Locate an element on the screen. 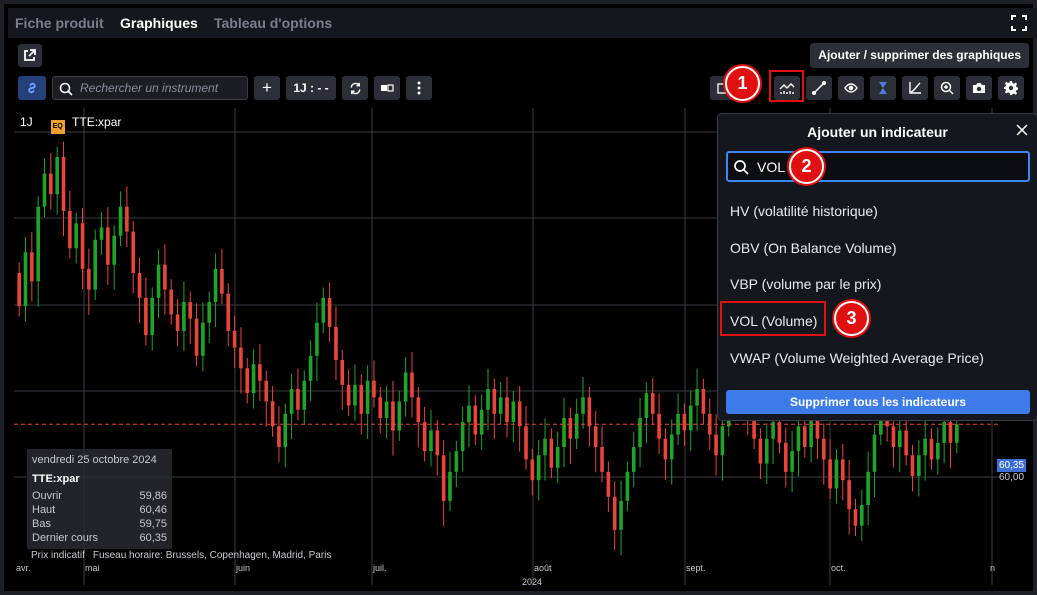 The width and height of the screenshot is (1037, 595). legend-symbol: TTE:xpar is located at coordinates (97, 122).